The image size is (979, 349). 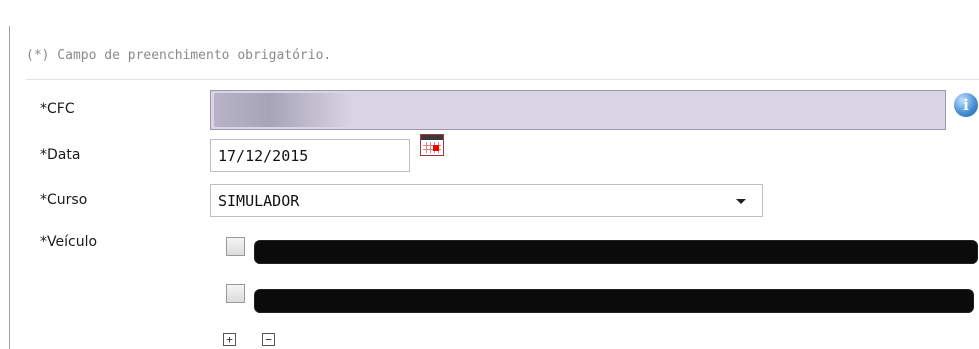 What do you see at coordinates (259, 200) in the screenshot?
I see `course-select-value: SIMULADOR` at bounding box center [259, 200].